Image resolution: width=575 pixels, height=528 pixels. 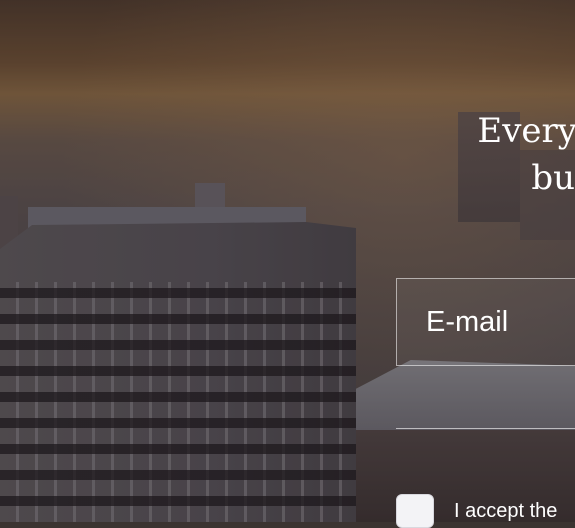 I want to click on headline-line-2: bu, so click(x=553, y=178).